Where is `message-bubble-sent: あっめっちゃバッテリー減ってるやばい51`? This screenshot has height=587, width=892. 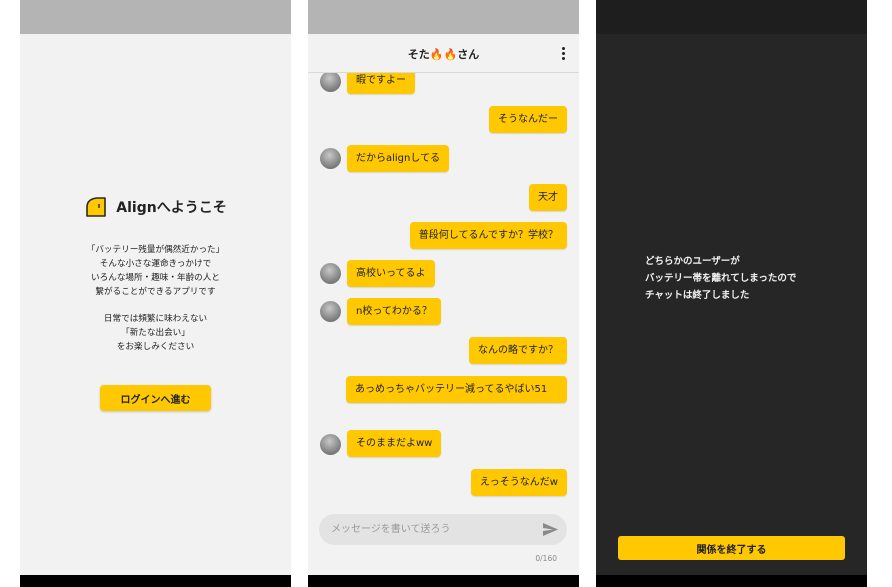
message-bubble-sent: あっめっちゃバッテリー減ってるやばい51 is located at coordinates (456, 389).